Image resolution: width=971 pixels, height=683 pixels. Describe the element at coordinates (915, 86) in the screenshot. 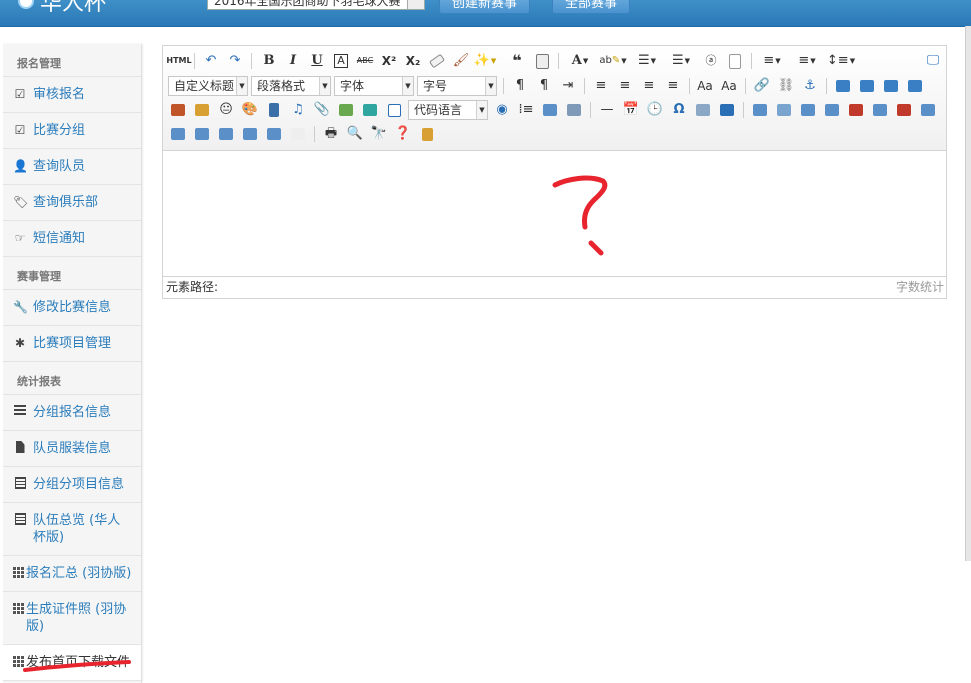

I see `image-center-icon` at that location.